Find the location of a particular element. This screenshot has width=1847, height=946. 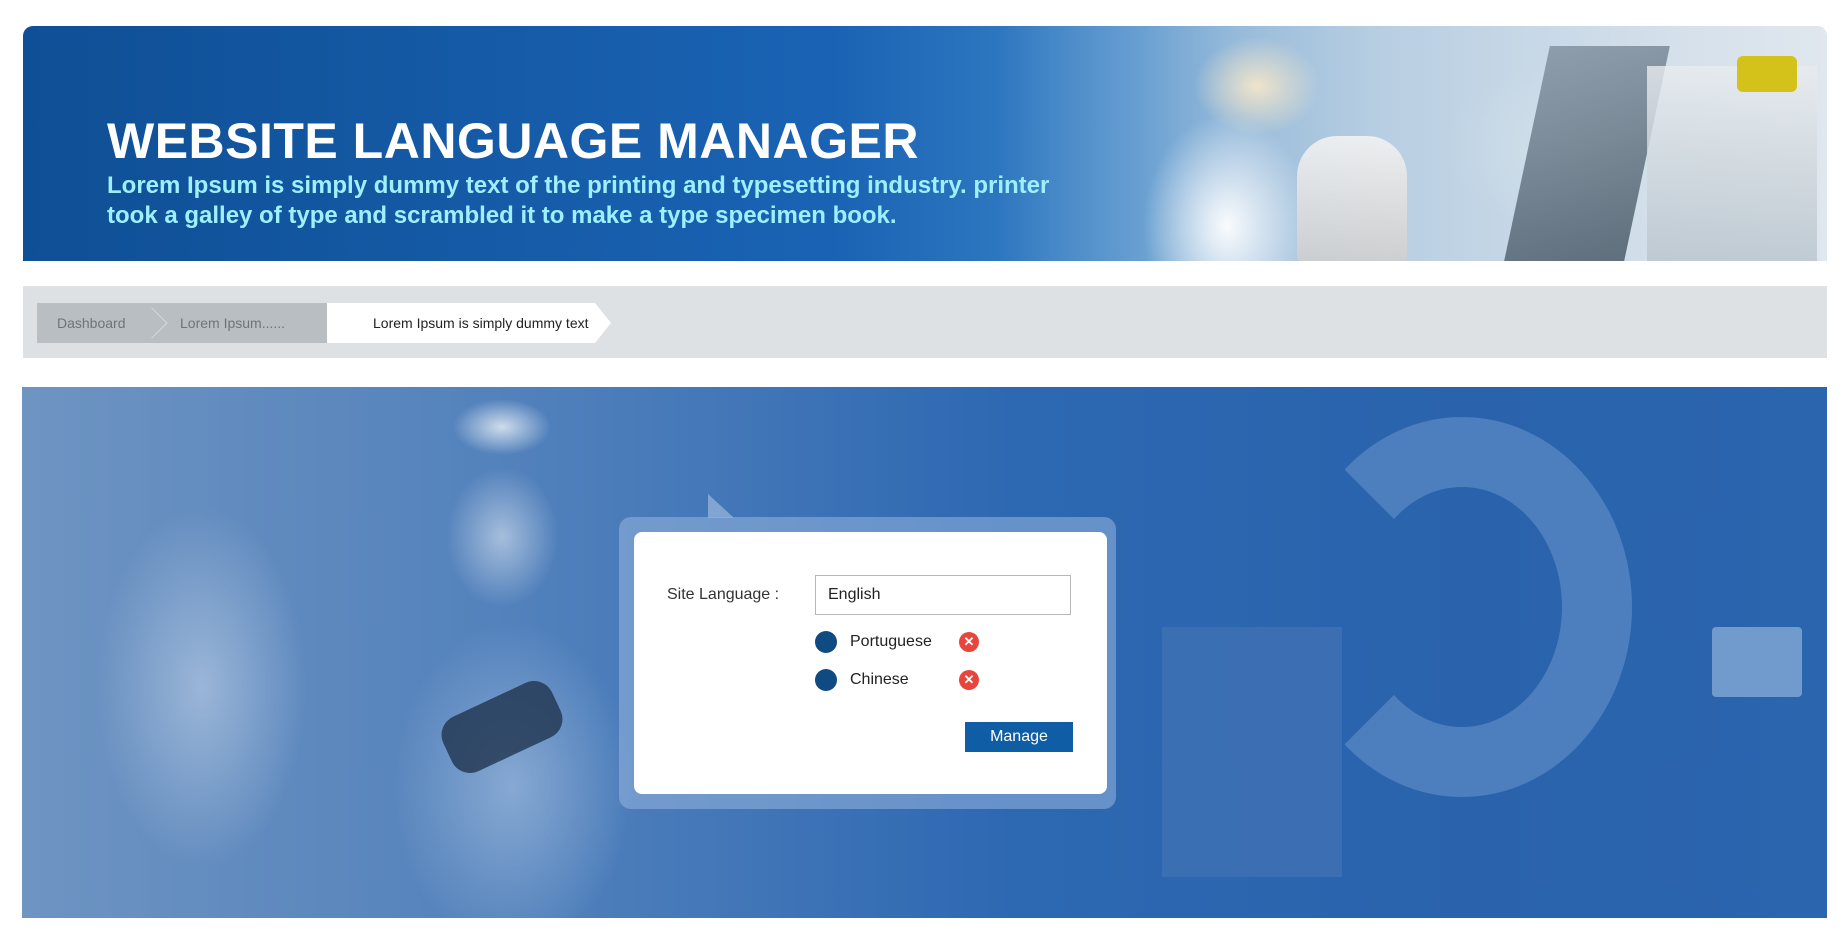

dialog-pointer is located at coordinates (721, 506).